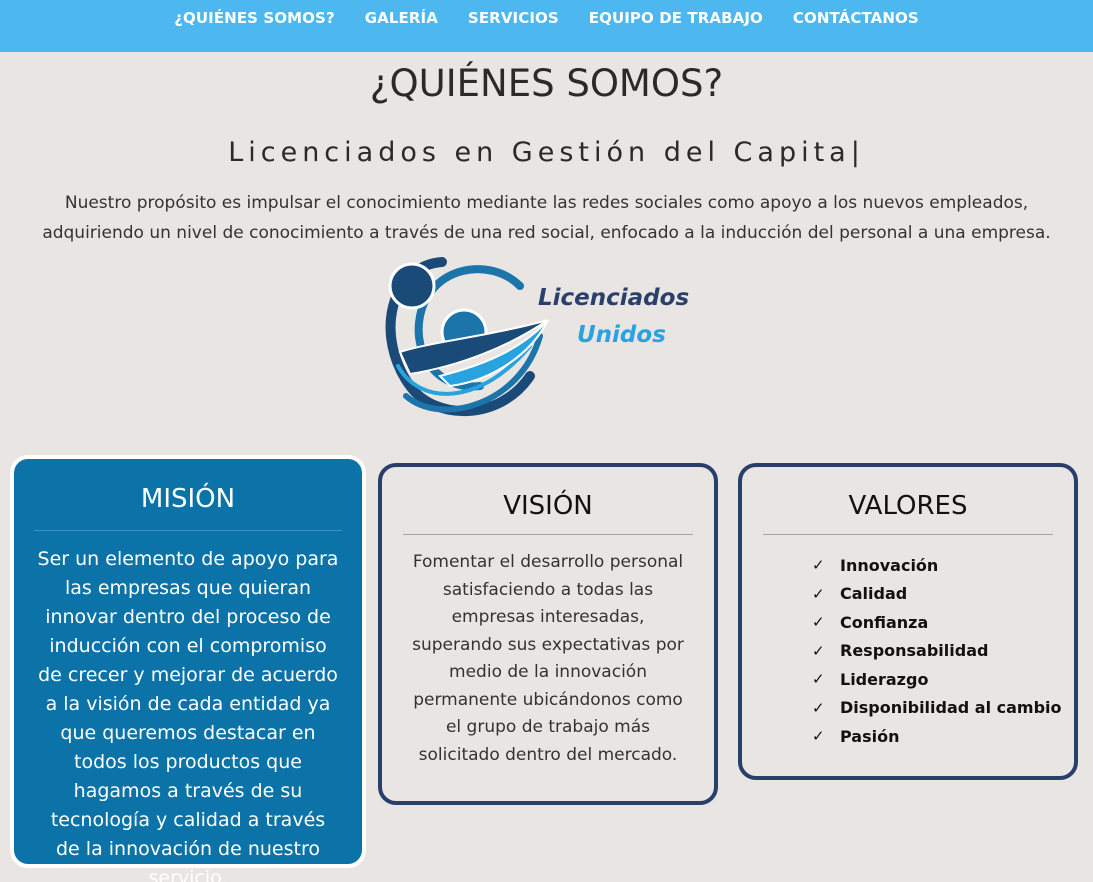  What do you see at coordinates (548, 506) in the screenshot?
I see `vision-title: VISIÓN` at bounding box center [548, 506].